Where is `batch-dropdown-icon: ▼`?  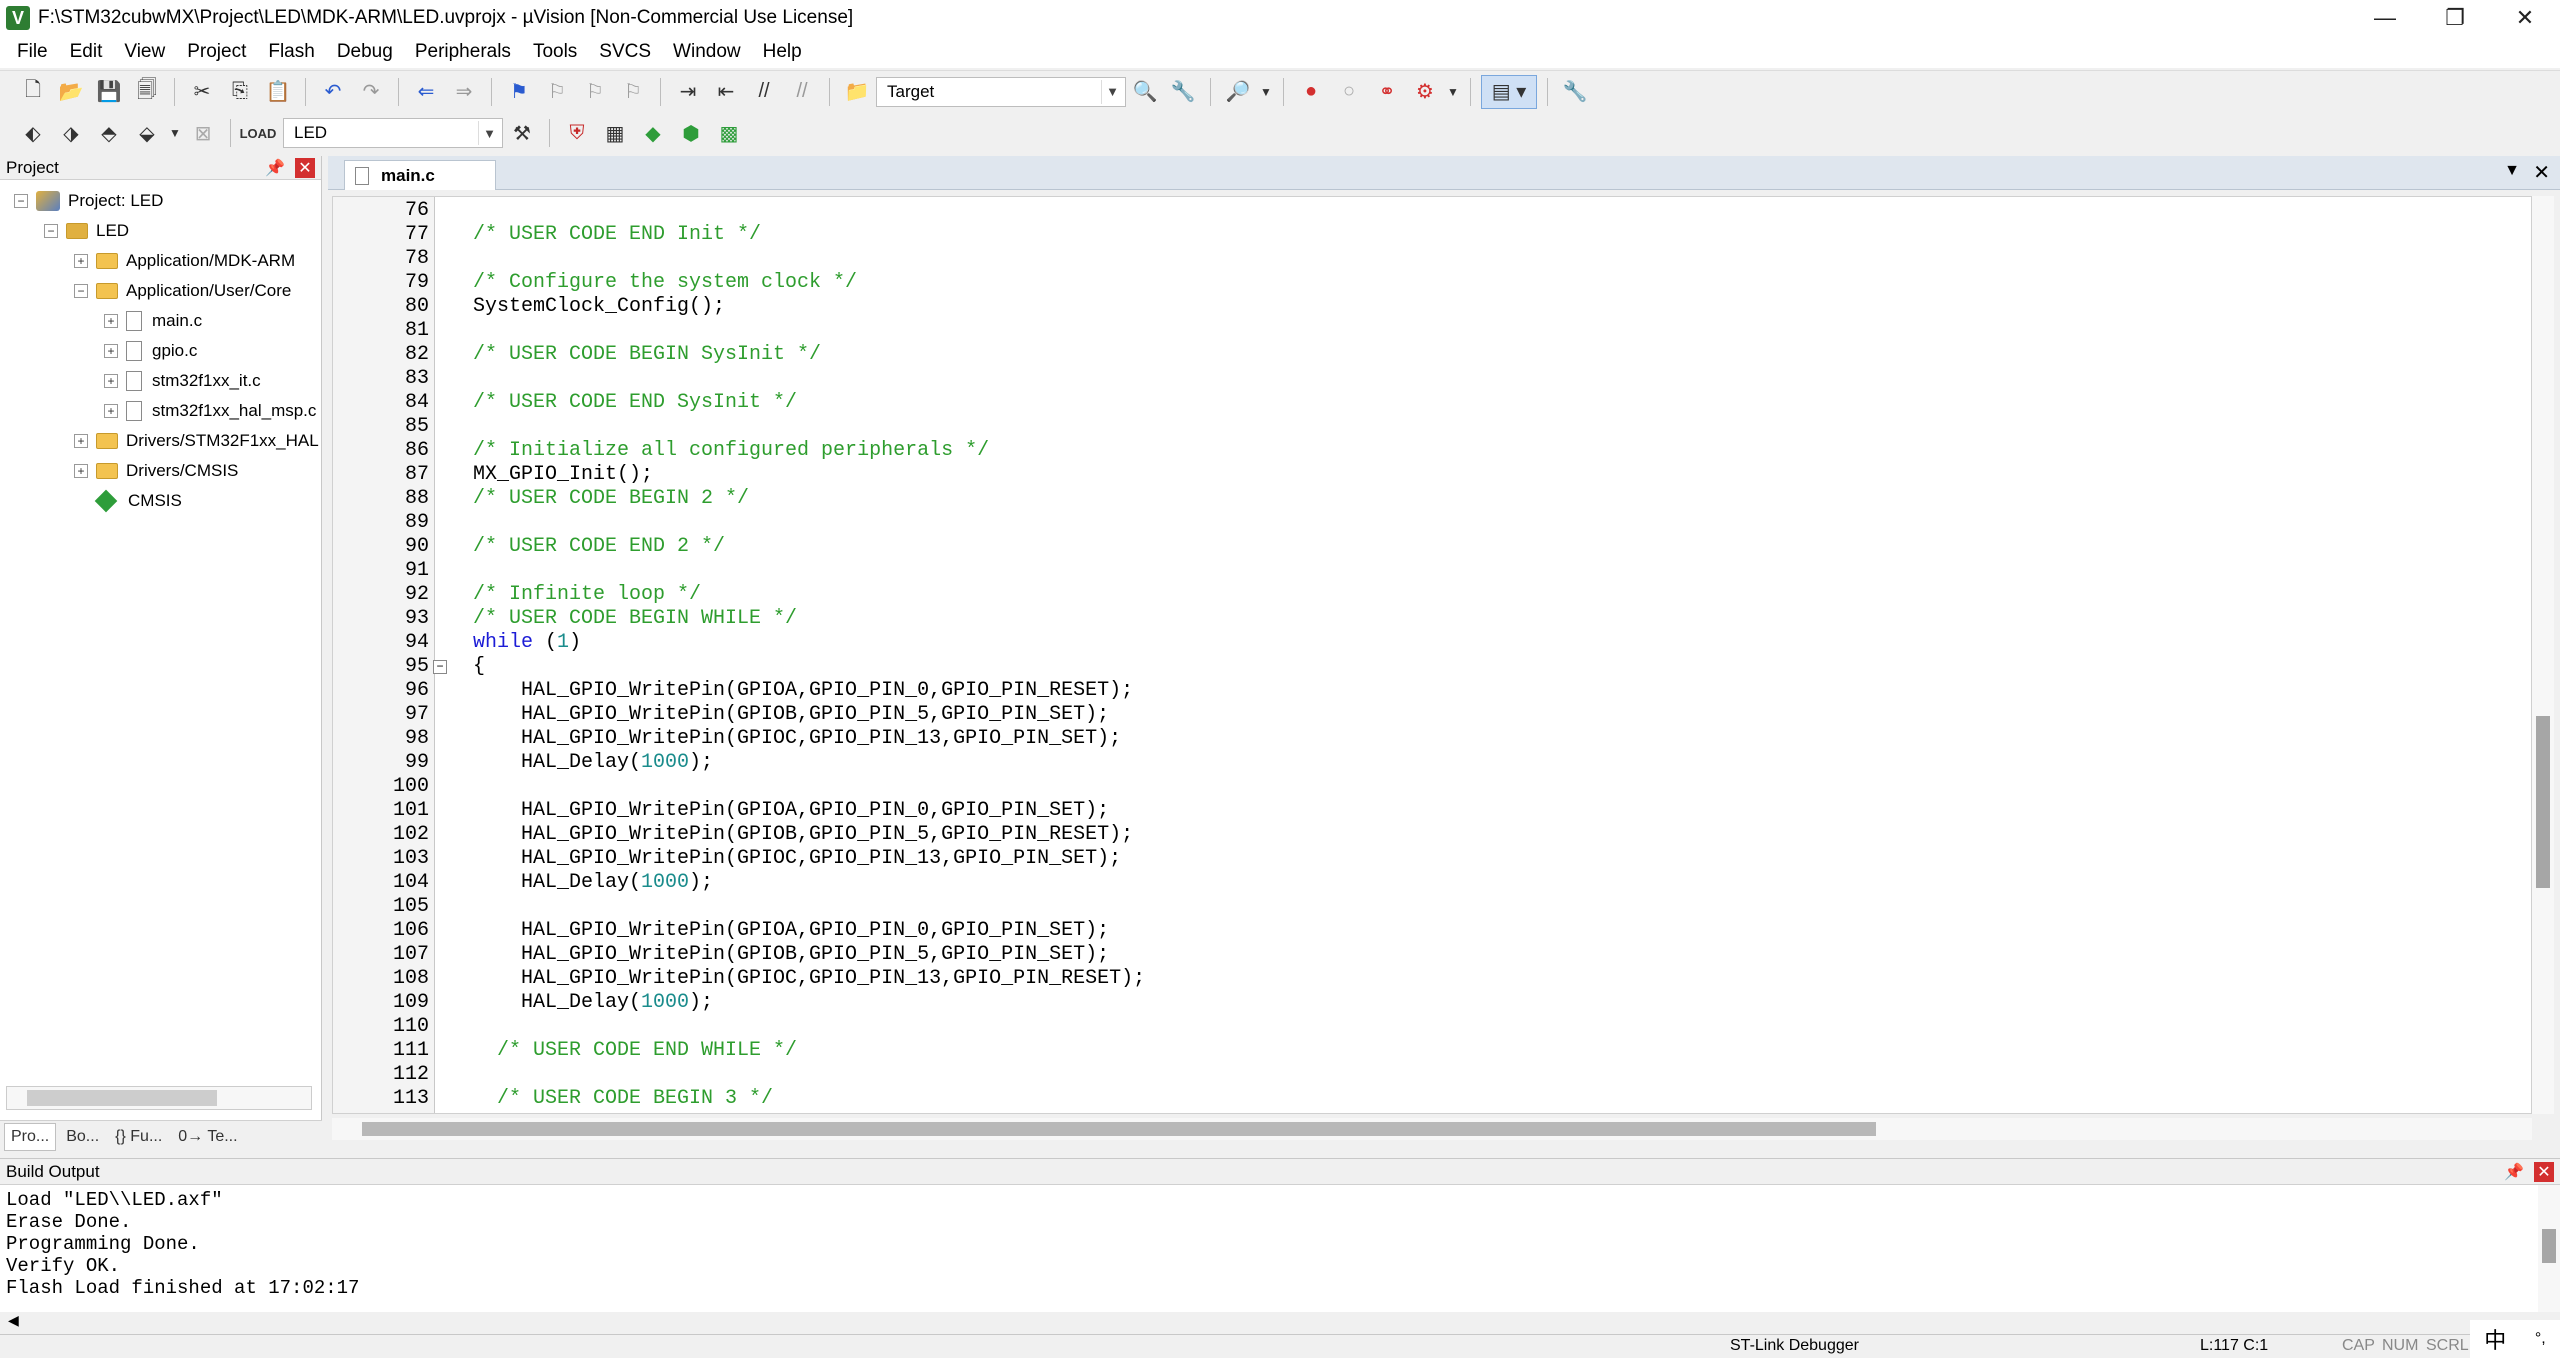
batch-dropdown-icon: ▼ is located at coordinates (175, 133).